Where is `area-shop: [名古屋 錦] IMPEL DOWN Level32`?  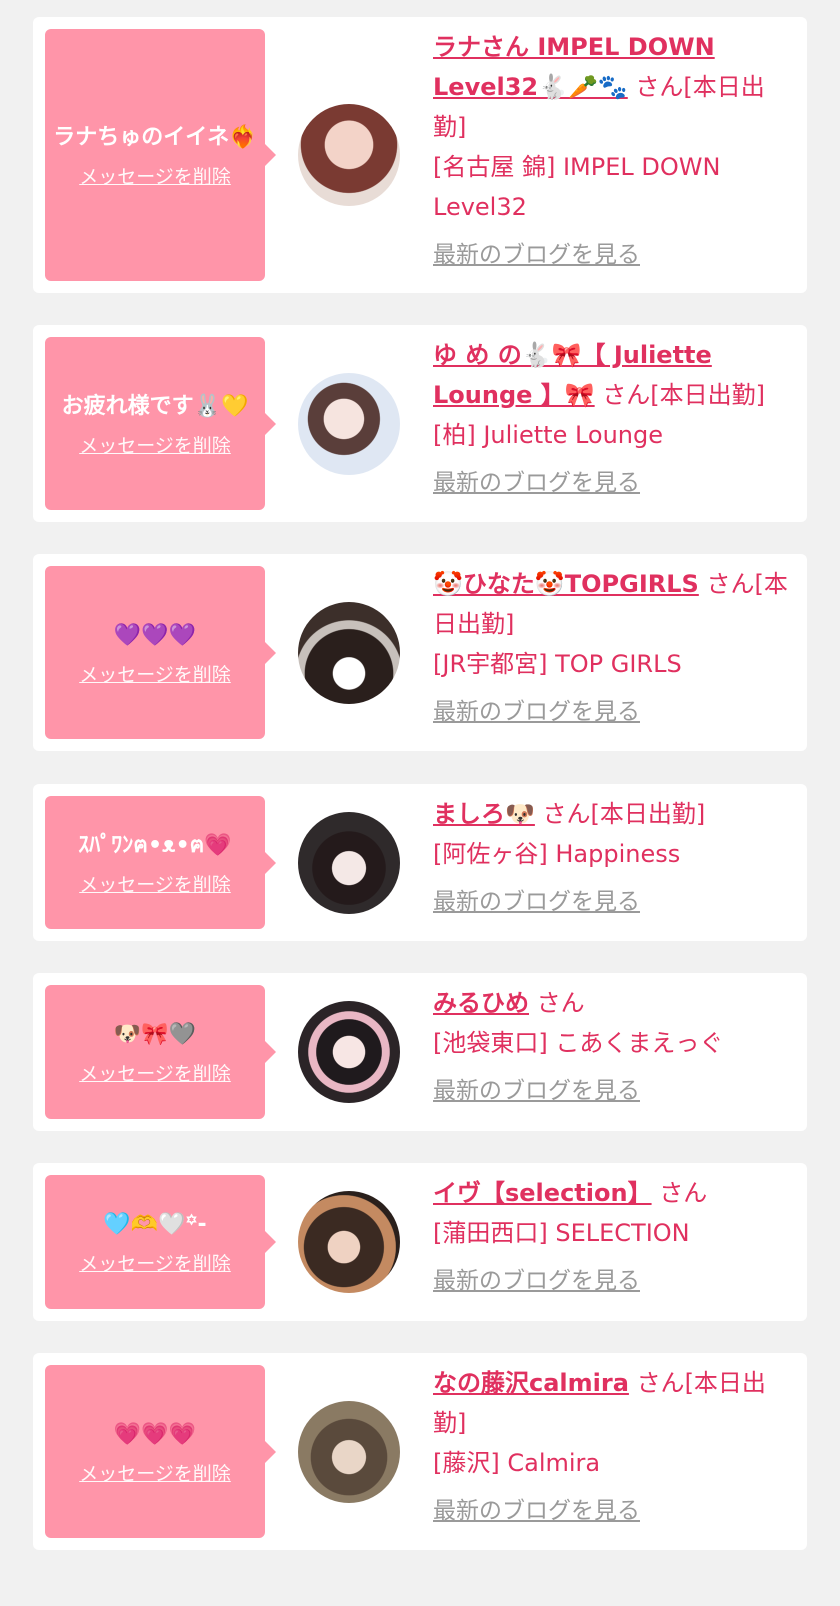 area-shop: [名古屋 錦] IMPEL DOWN Level32 is located at coordinates (613, 187).